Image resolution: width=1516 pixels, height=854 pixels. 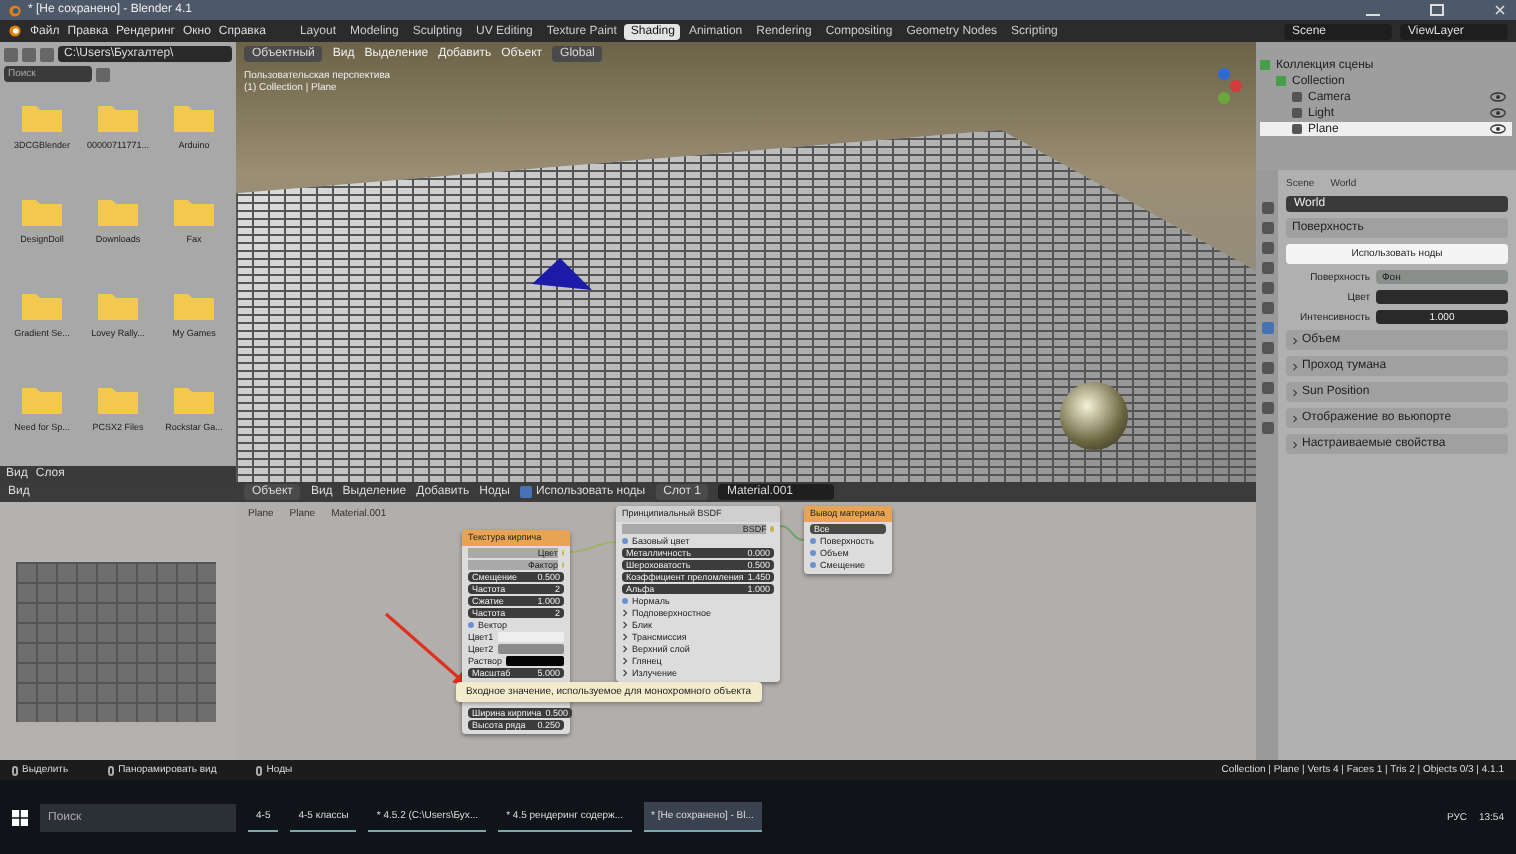 What do you see at coordinates (20, 817) in the screenshot?
I see `windows-logo-icon` at bounding box center [20, 817].